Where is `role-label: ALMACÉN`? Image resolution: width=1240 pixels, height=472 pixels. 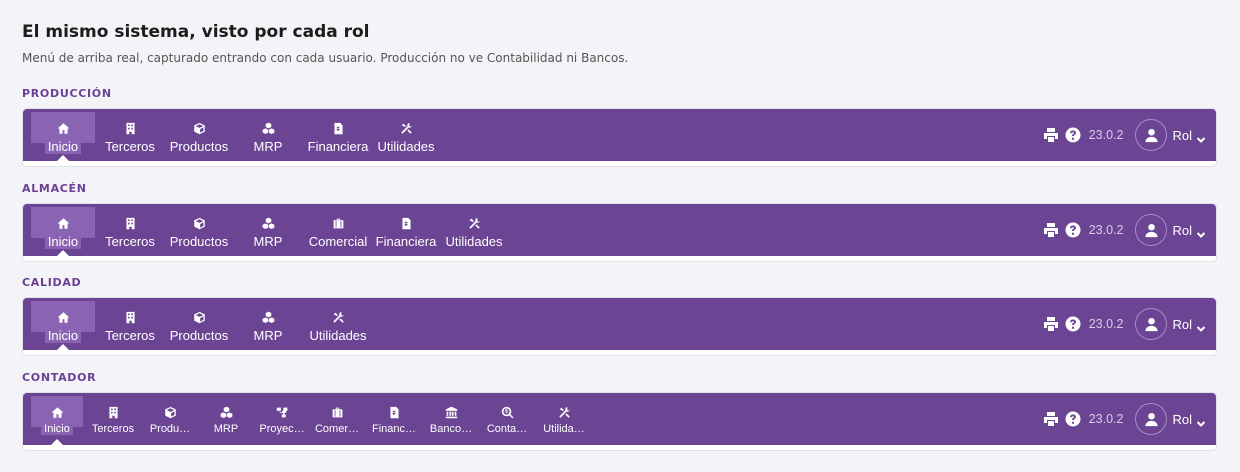
role-label: ALMACÉN is located at coordinates (54, 188).